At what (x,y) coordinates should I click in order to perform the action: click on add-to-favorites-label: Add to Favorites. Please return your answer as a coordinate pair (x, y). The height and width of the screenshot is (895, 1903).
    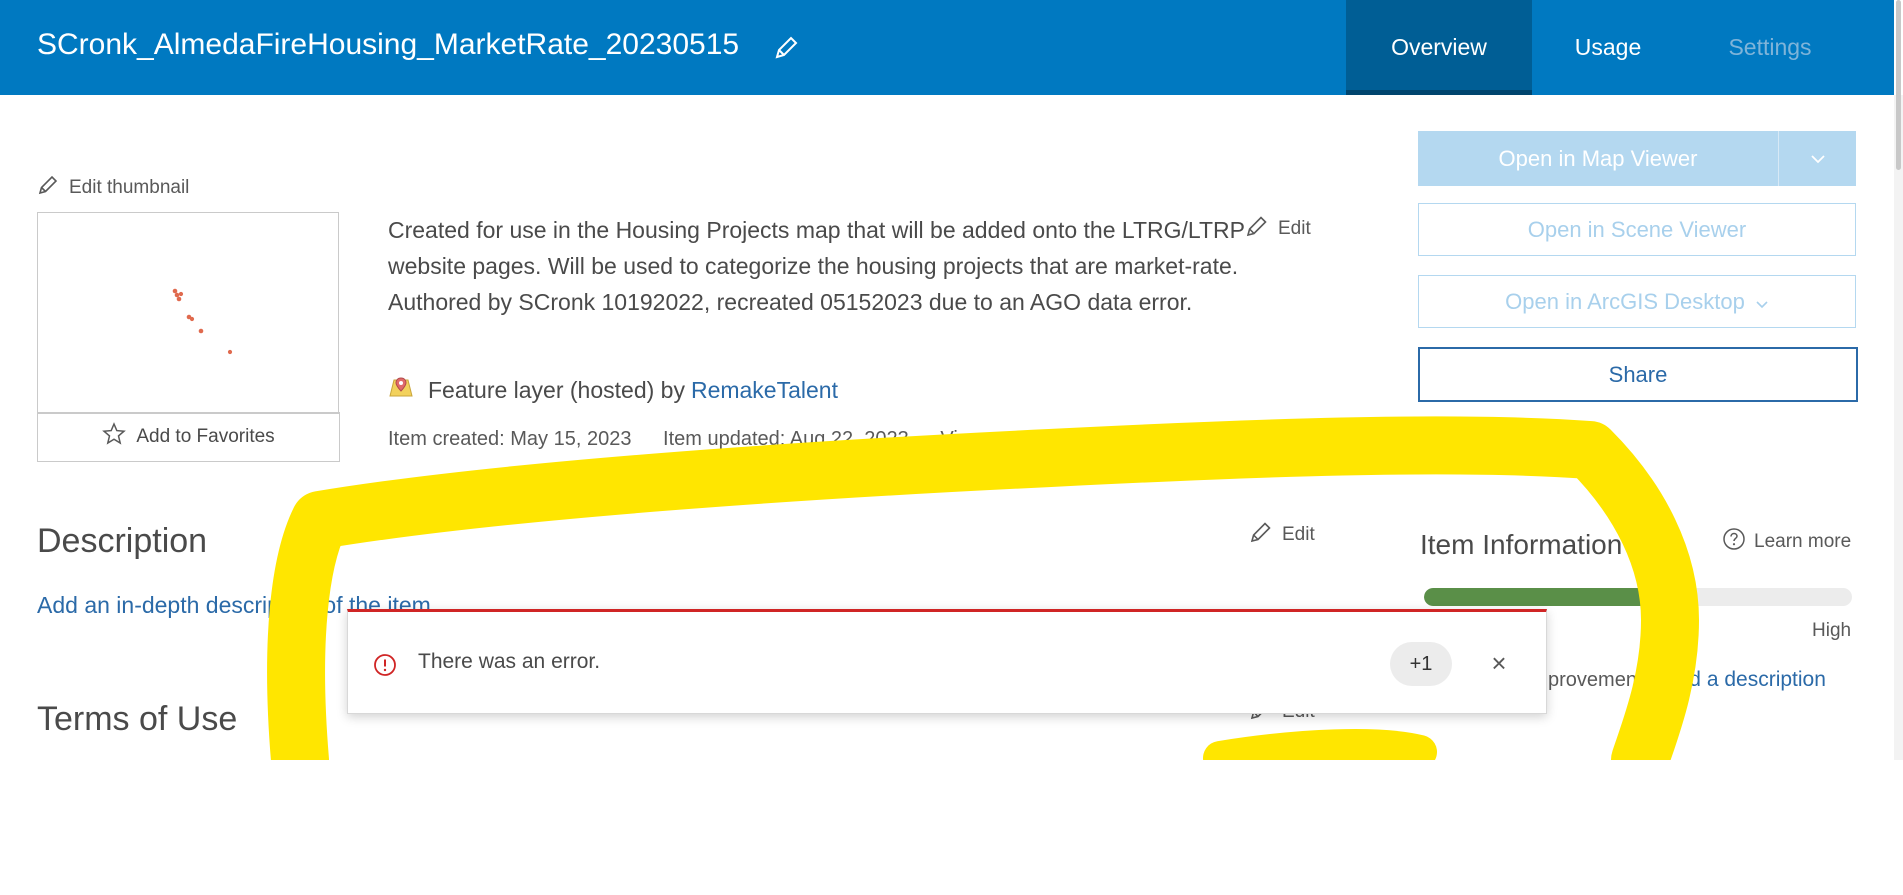
    Looking at the image, I should click on (205, 436).